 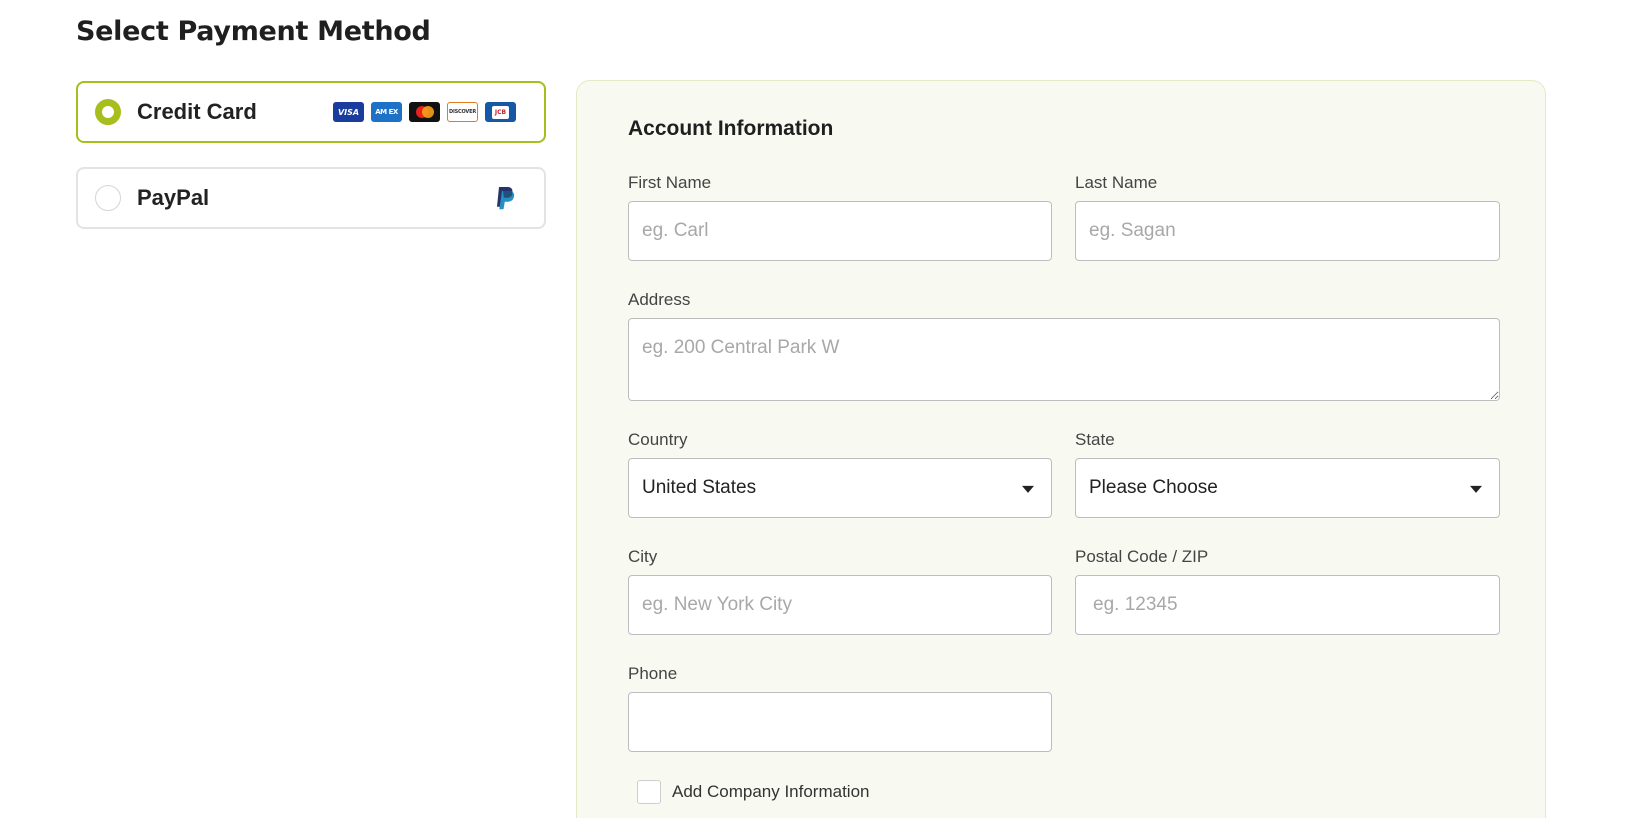 What do you see at coordinates (1153, 487) in the screenshot?
I see `state-selected-value: Please Choose` at bounding box center [1153, 487].